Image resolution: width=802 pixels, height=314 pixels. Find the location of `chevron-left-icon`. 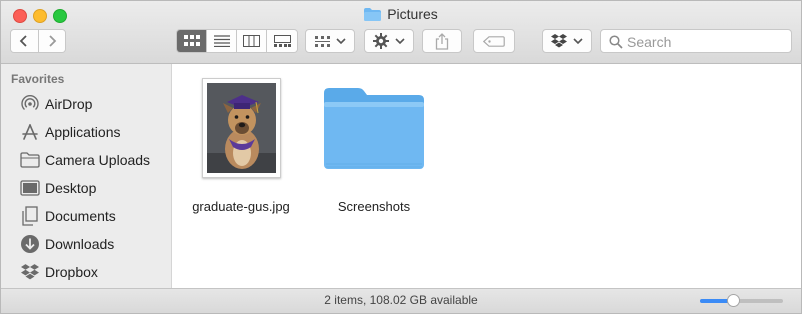

chevron-left-icon is located at coordinates (23, 41).